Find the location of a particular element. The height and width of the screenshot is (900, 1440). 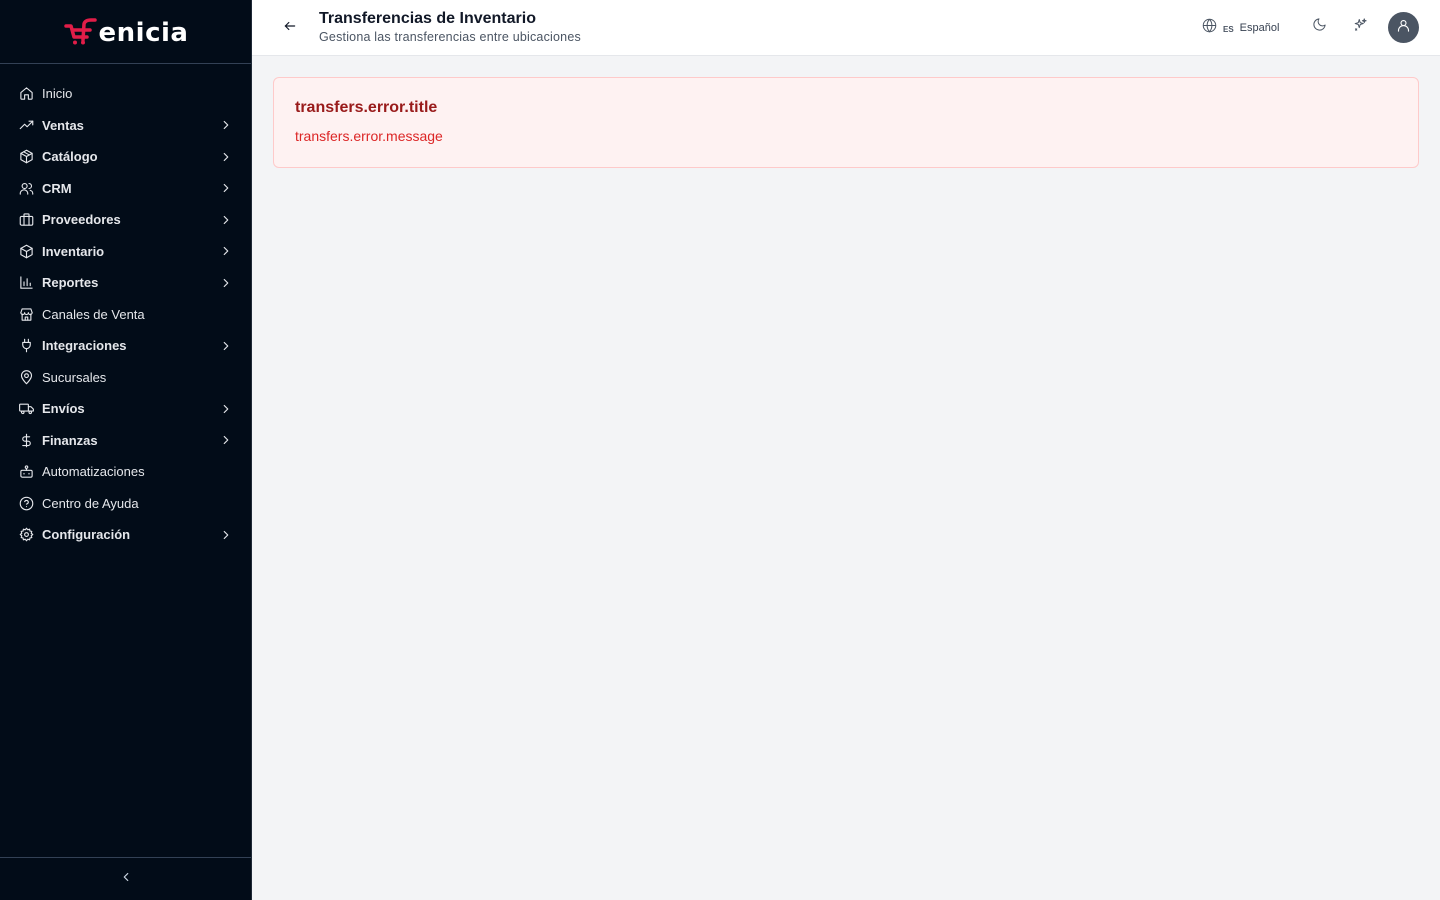

sidebar-item-integraciones: Integraciones is located at coordinates (125, 346).